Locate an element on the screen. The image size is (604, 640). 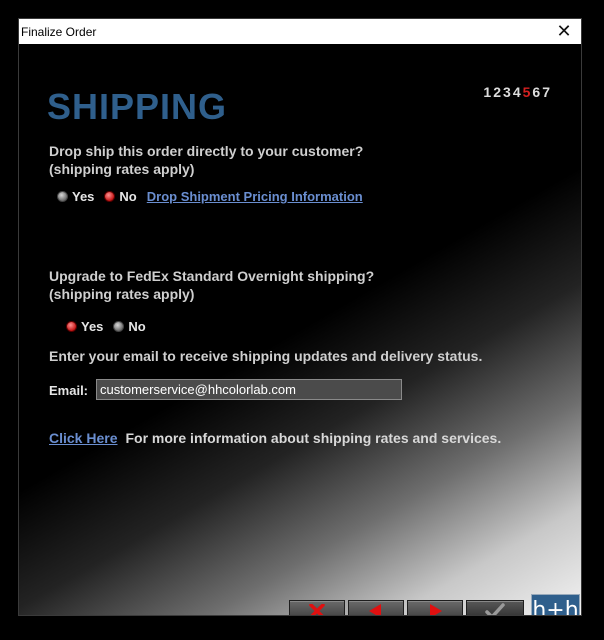
checkmark-icon is located at coordinates (495, 609).